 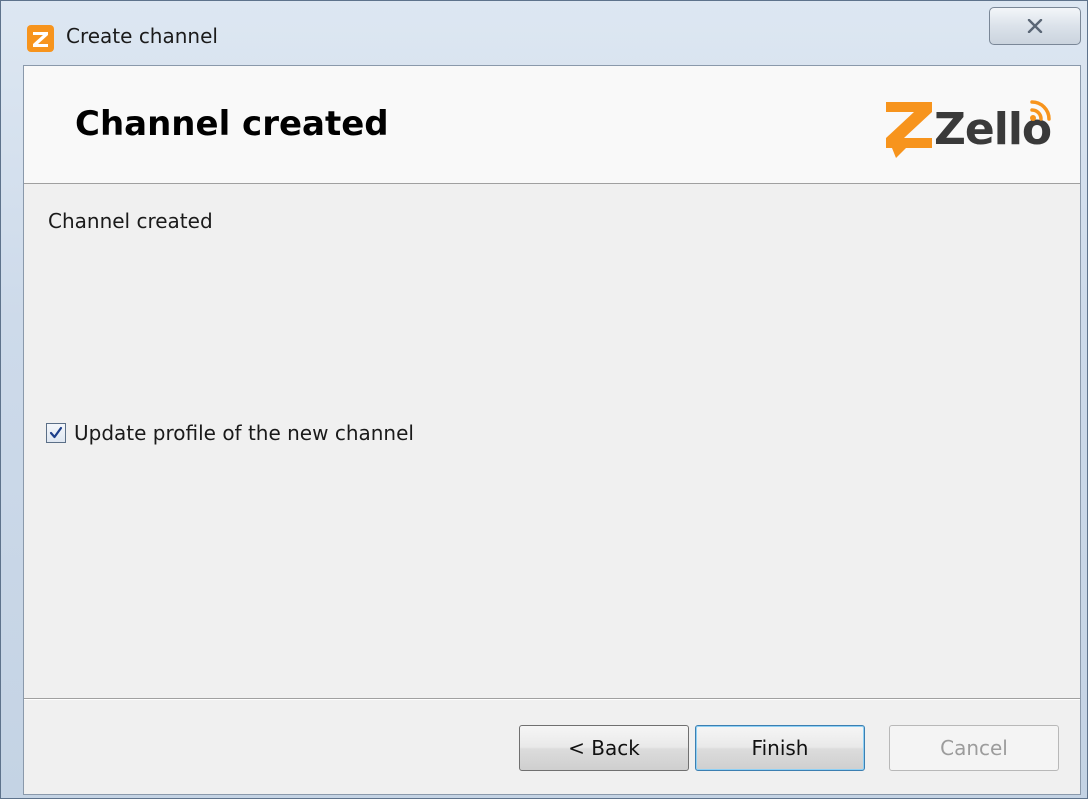 I want to click on cancel-button: Cancel, so click(x=974, y=748).